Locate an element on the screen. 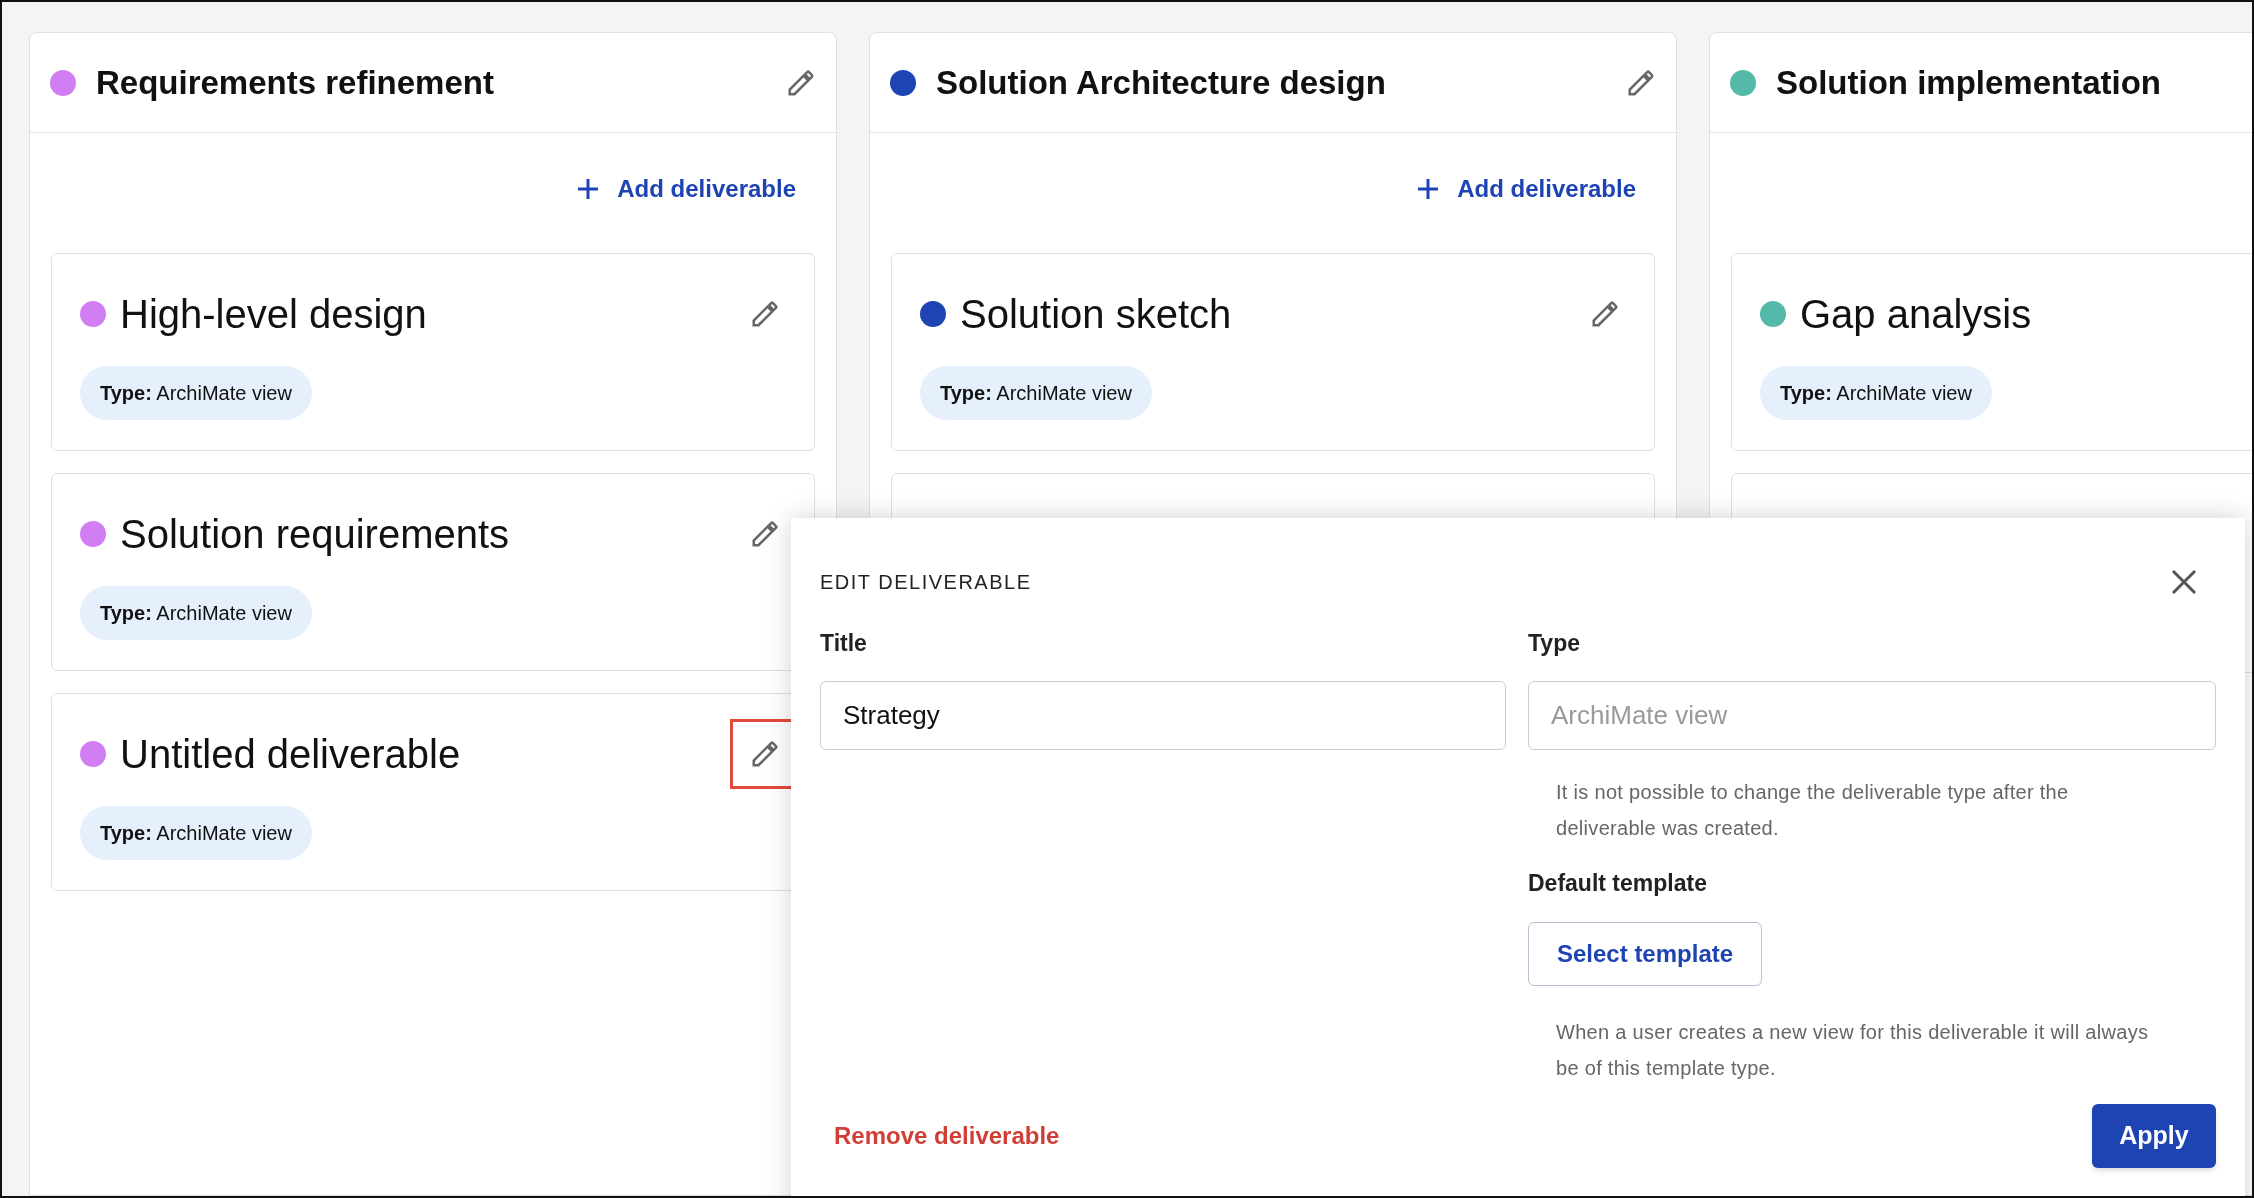 The height and width of the screenshot is (1198, 2254). deliverable-title: Solution sketch is located at coordinates (1096, 314).